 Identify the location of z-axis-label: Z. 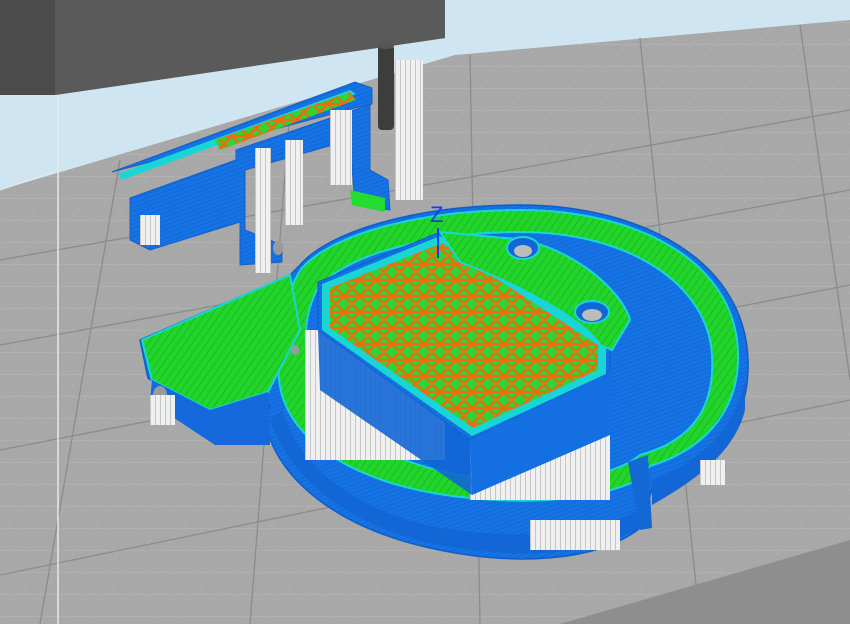
(436, 214).